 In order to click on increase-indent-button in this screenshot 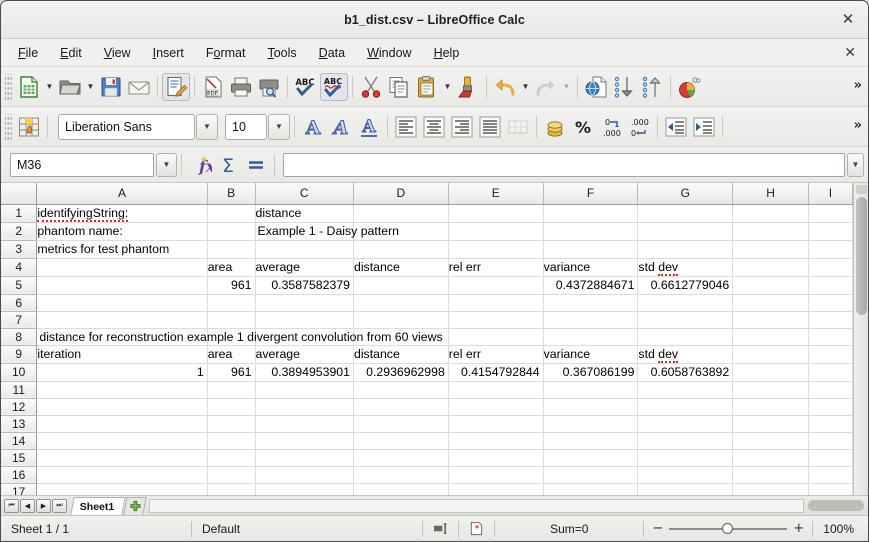, I will do `click(704, 127)`.